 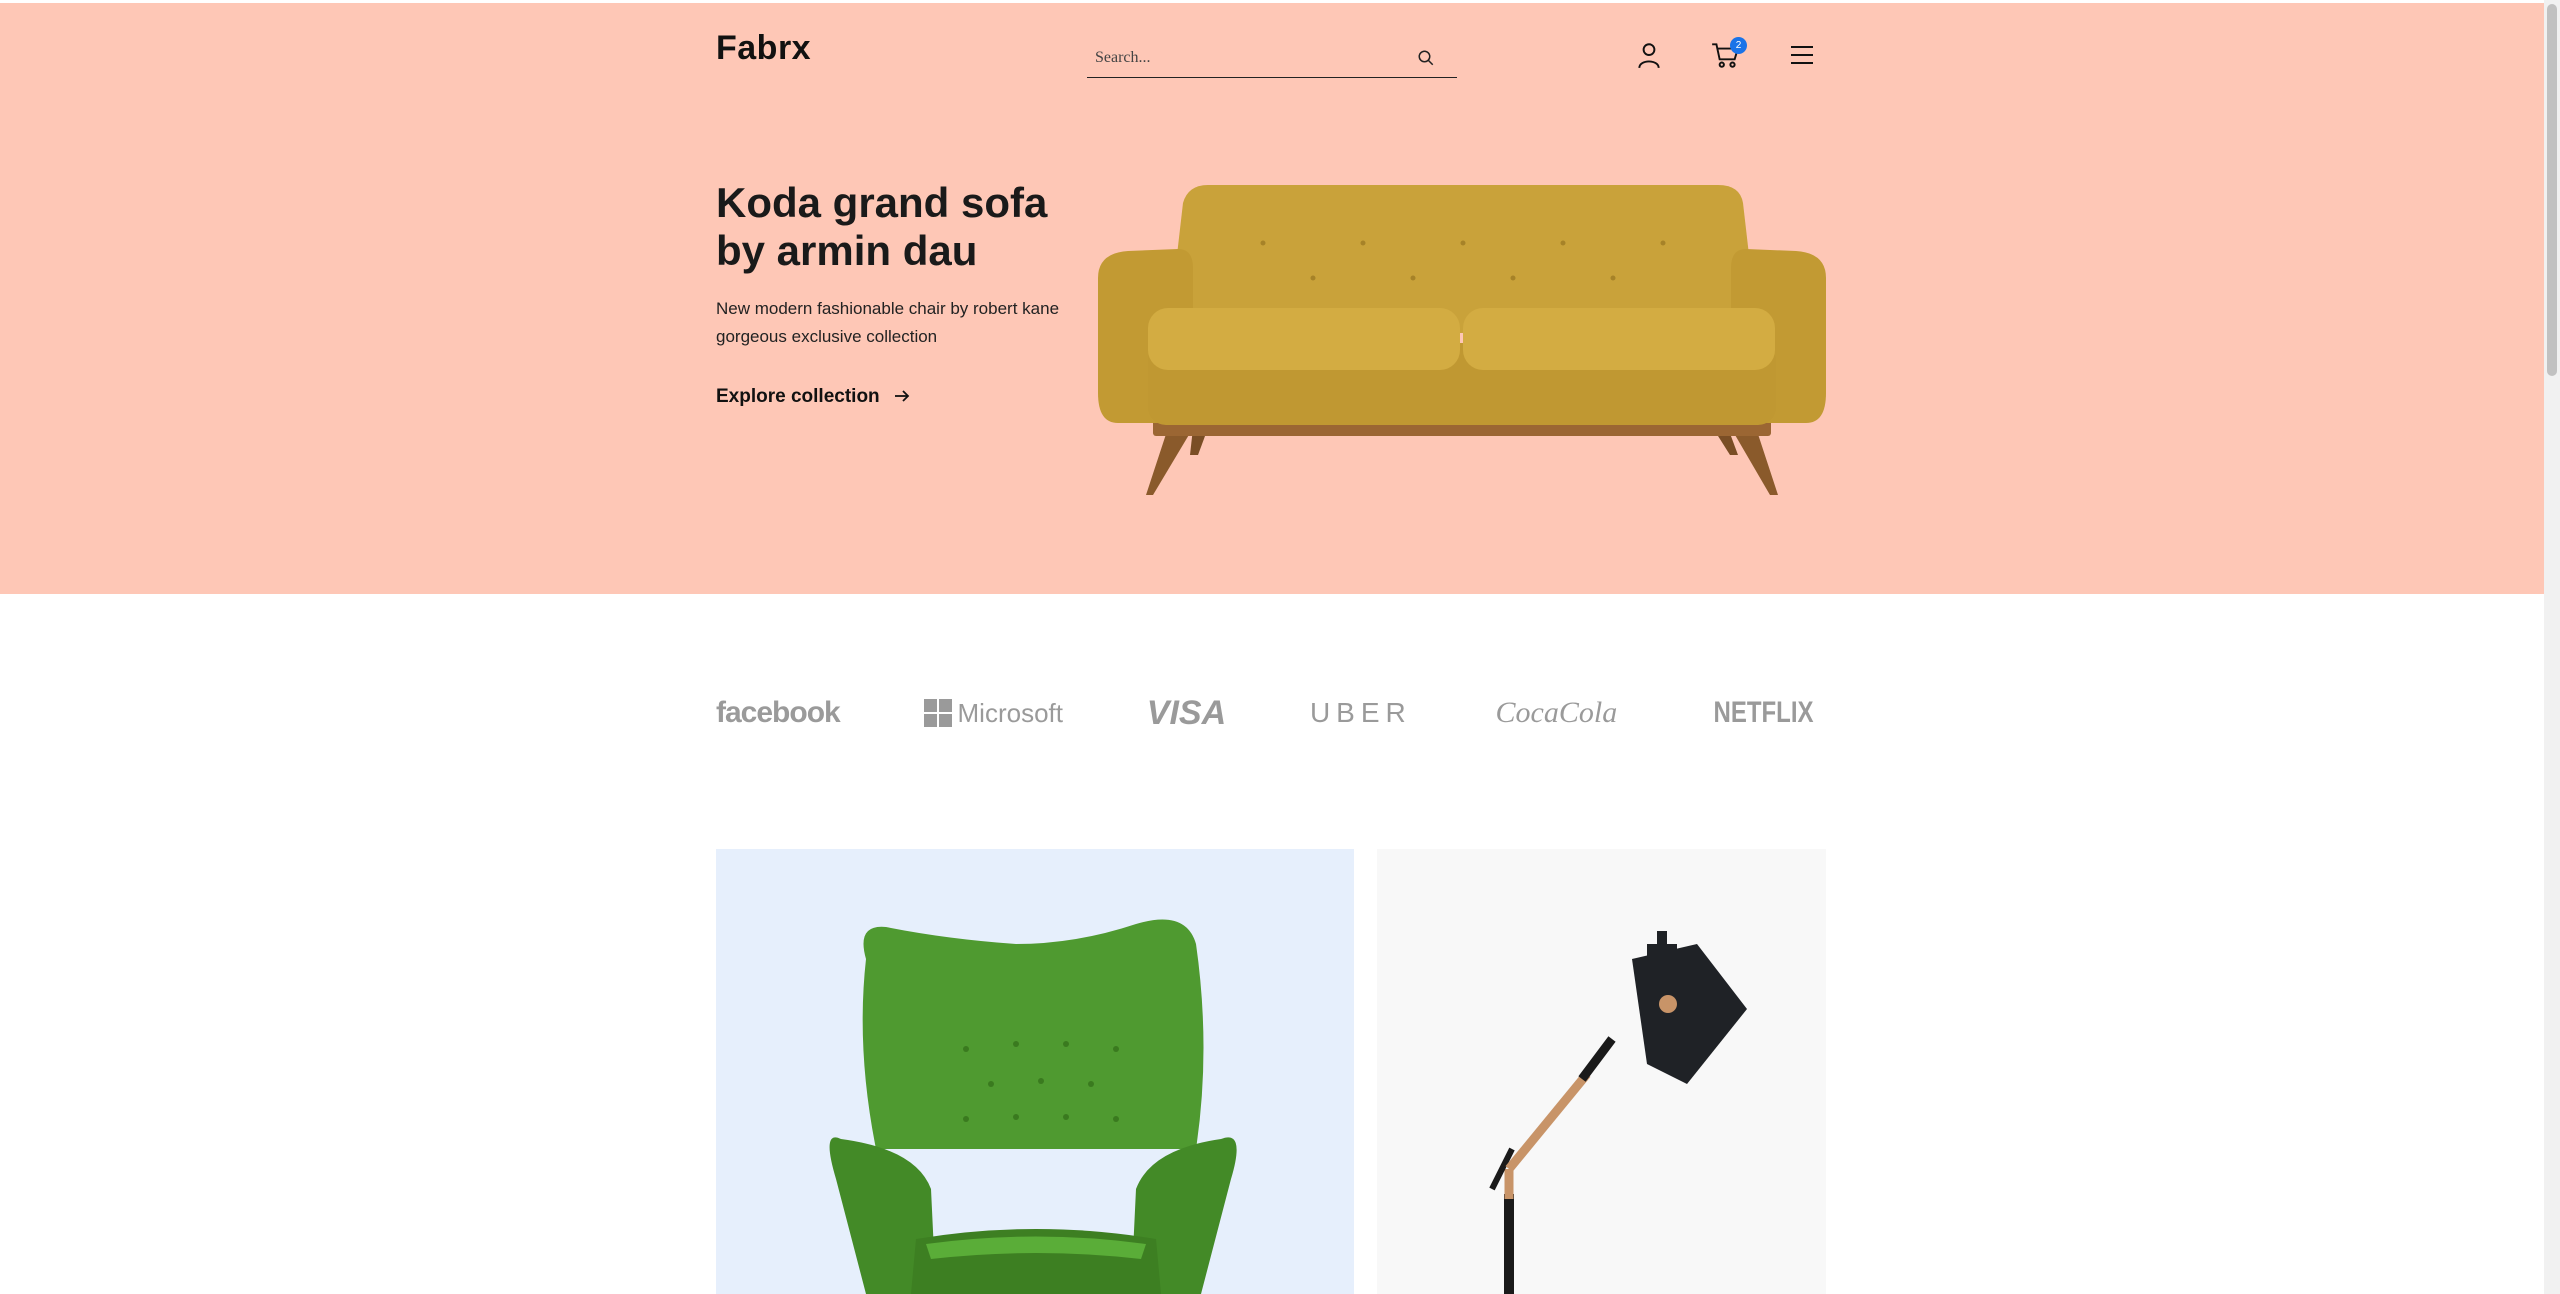 What do you see at coordinates (1360, 712) in the screenshot?
I see `uber-logo: UBER` at bounding box center [1360, 712].